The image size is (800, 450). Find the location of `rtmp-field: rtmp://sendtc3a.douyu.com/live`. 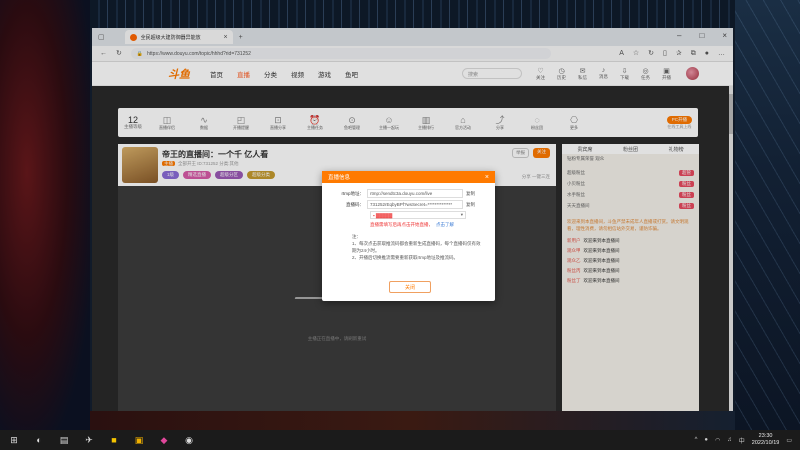

rtmp-field: rtmp://sendtc3a.douyu.com/live is located at coordinates (415, 193).